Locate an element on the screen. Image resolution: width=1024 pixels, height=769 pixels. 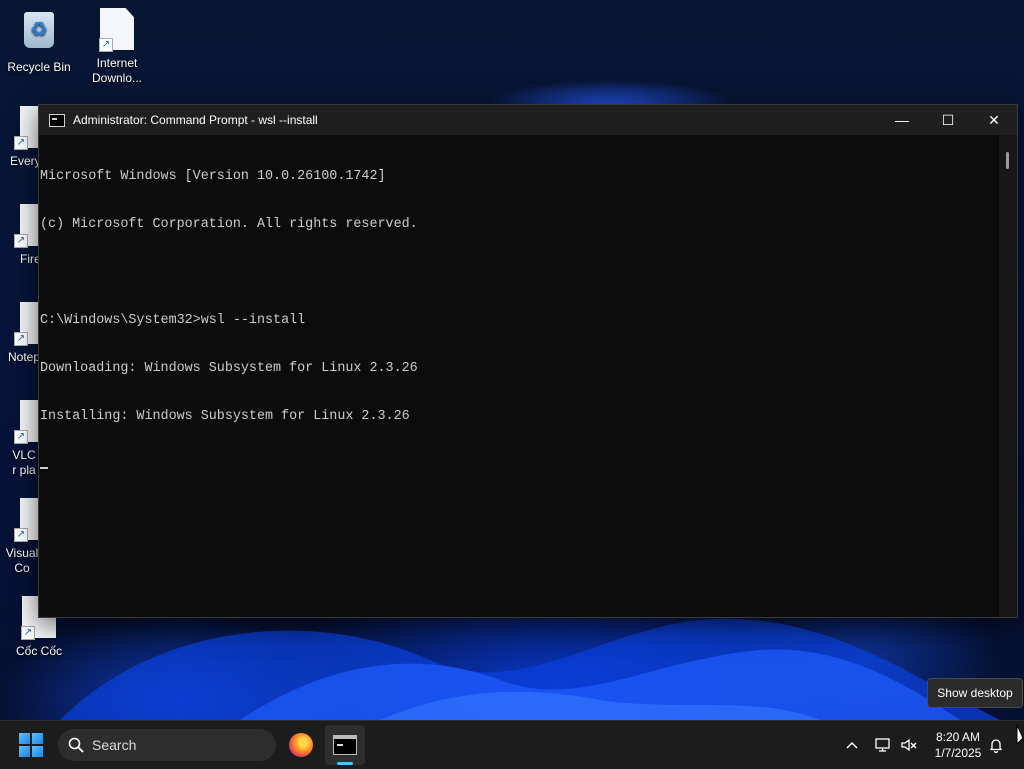
clock-date: 1/7/2025 is located at coordinates (958, 753).